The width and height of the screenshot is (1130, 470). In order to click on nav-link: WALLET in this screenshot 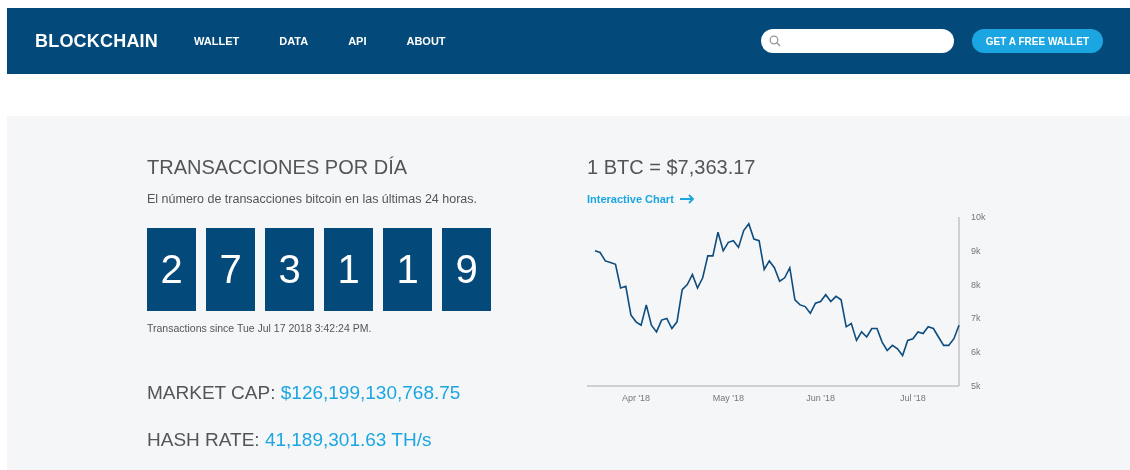, I will do `click(217, 41)`.